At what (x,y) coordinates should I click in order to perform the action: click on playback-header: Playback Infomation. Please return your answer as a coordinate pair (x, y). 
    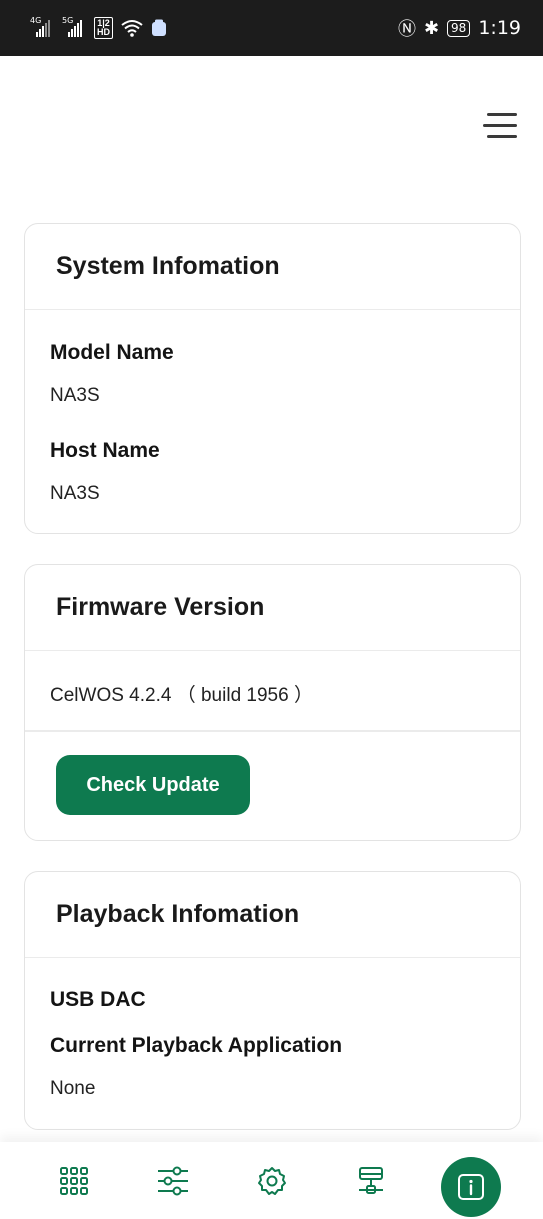
    Looking at the image, I should click on (272, 915).